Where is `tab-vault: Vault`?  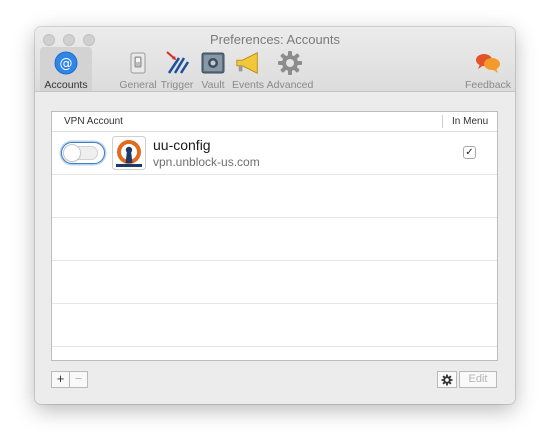 tab-vault: Vault is located at coordinates (213, 69).